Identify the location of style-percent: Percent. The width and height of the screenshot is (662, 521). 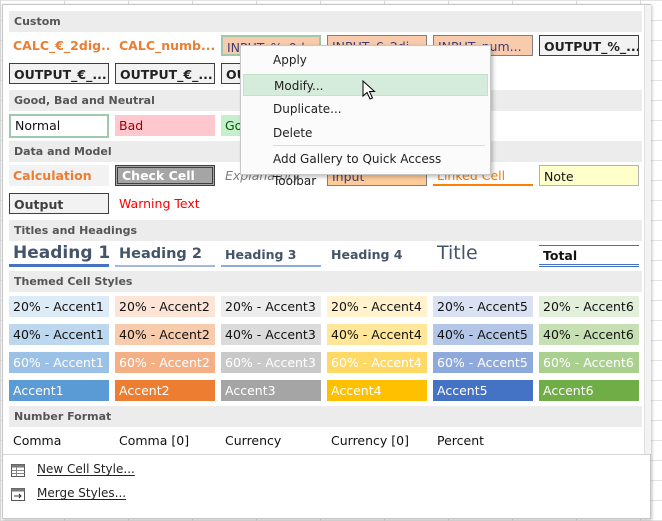
(483, 440).